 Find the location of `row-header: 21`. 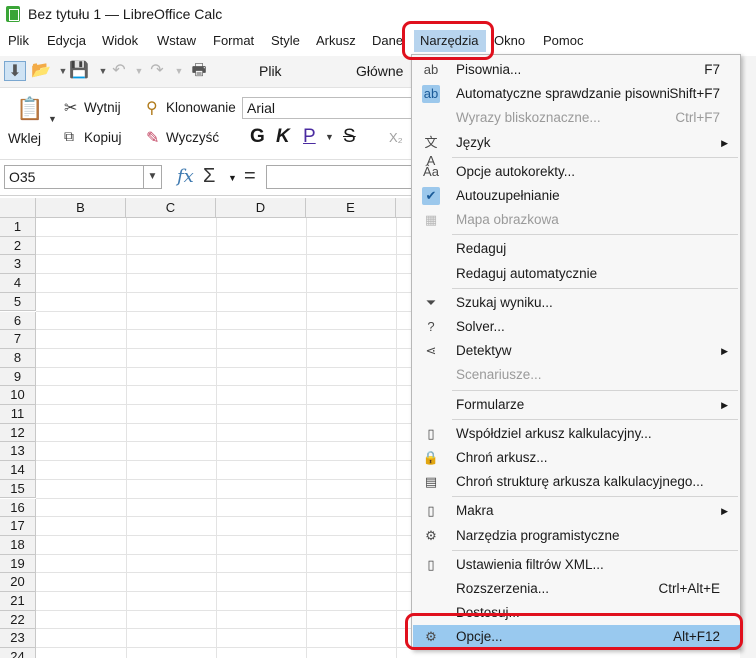

row-header: 21 is located at coordinates (18, 601).